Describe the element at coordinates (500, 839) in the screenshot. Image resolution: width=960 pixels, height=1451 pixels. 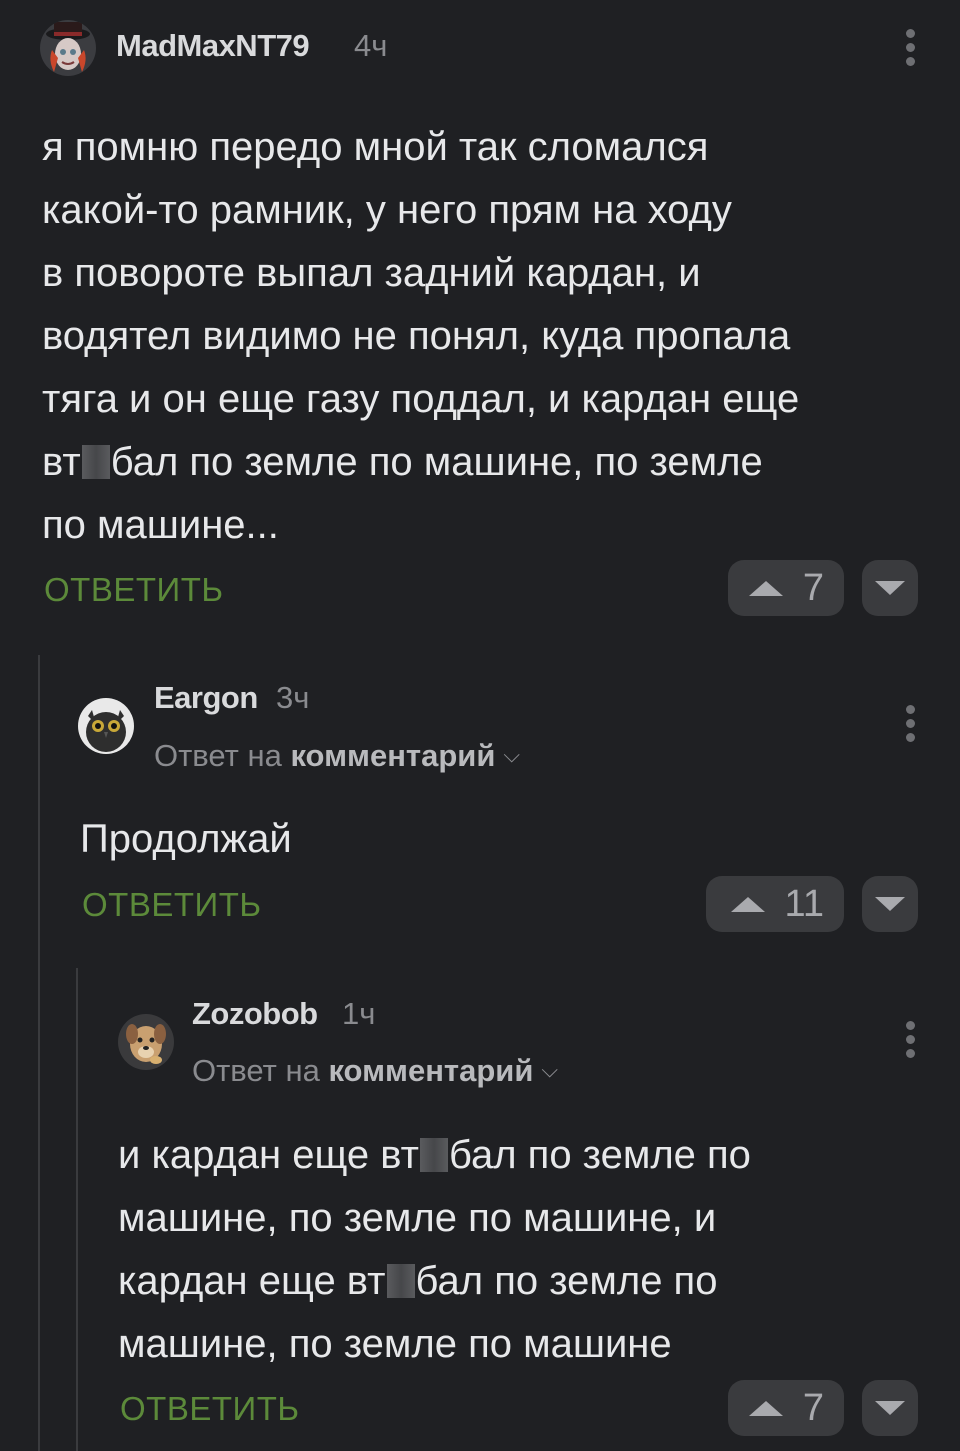
I see `comment-body: Продолжай` at that location.